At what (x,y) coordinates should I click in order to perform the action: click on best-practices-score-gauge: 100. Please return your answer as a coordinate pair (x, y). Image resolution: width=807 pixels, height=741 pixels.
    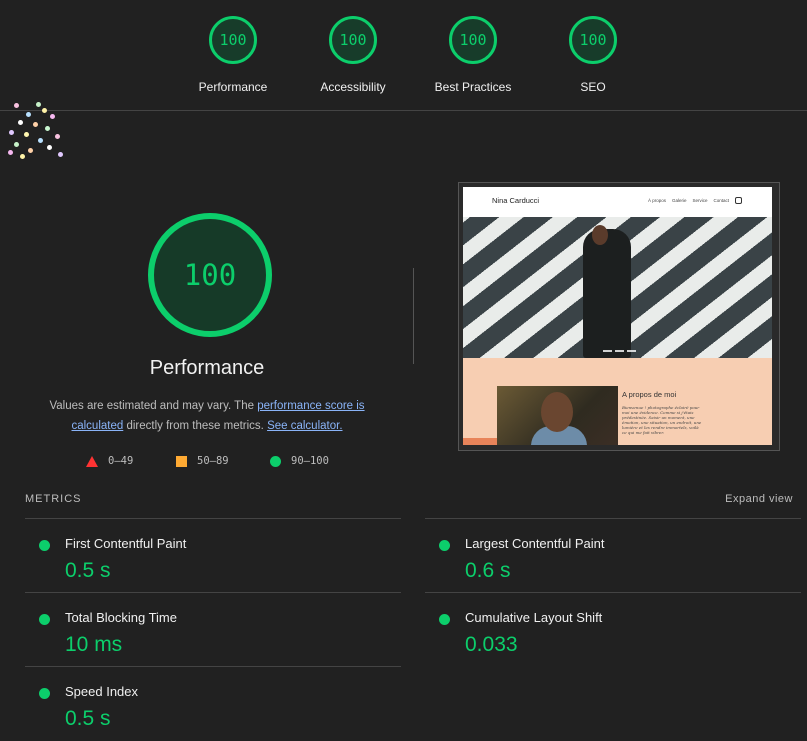
    Looking at the image, I should click on (473, 40).